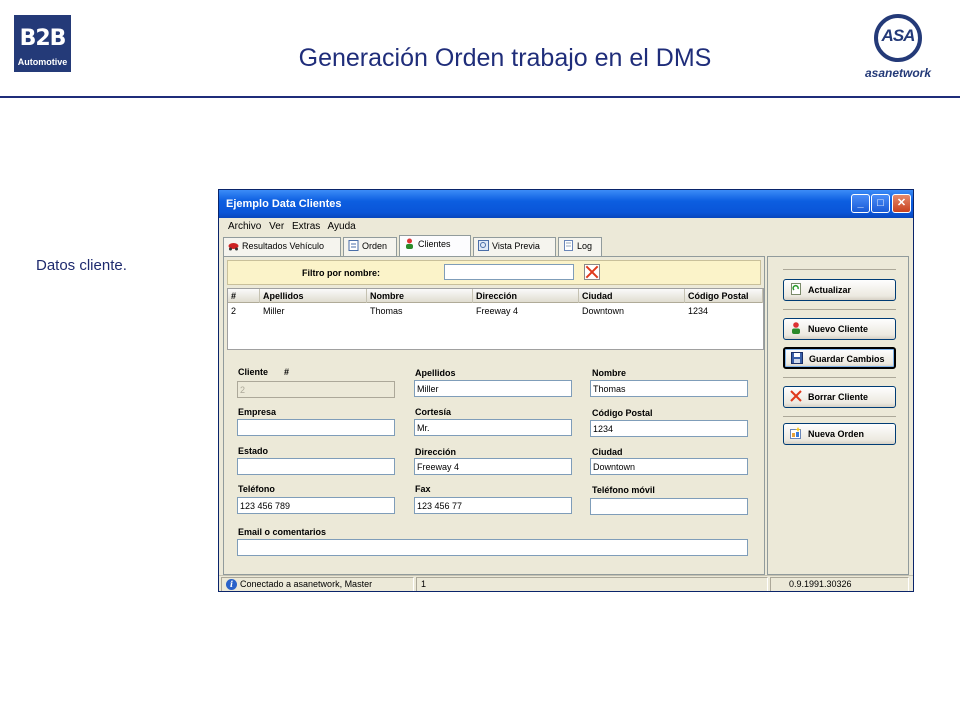 This screenshot has width=960, height=720. I want to click on clear-icon, so click(592, 272).